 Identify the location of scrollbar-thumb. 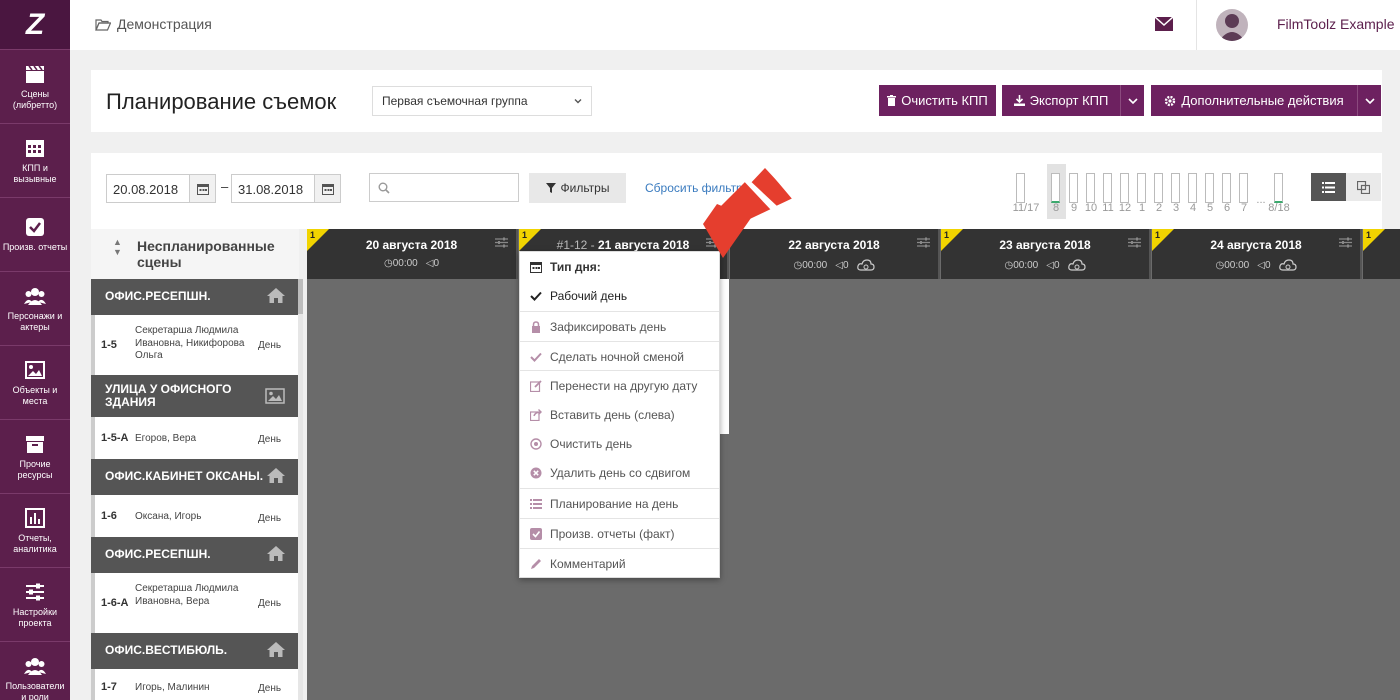
(300, 296).